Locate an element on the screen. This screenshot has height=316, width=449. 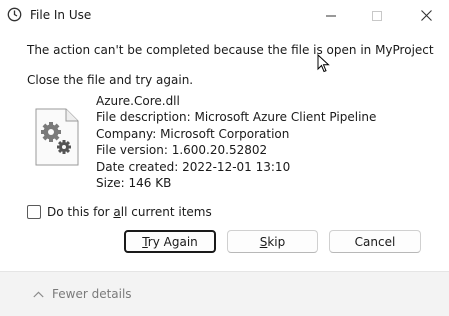
file-date-created: Date created: 2022-12-01 13:10 is located at coordinates (193, 166).